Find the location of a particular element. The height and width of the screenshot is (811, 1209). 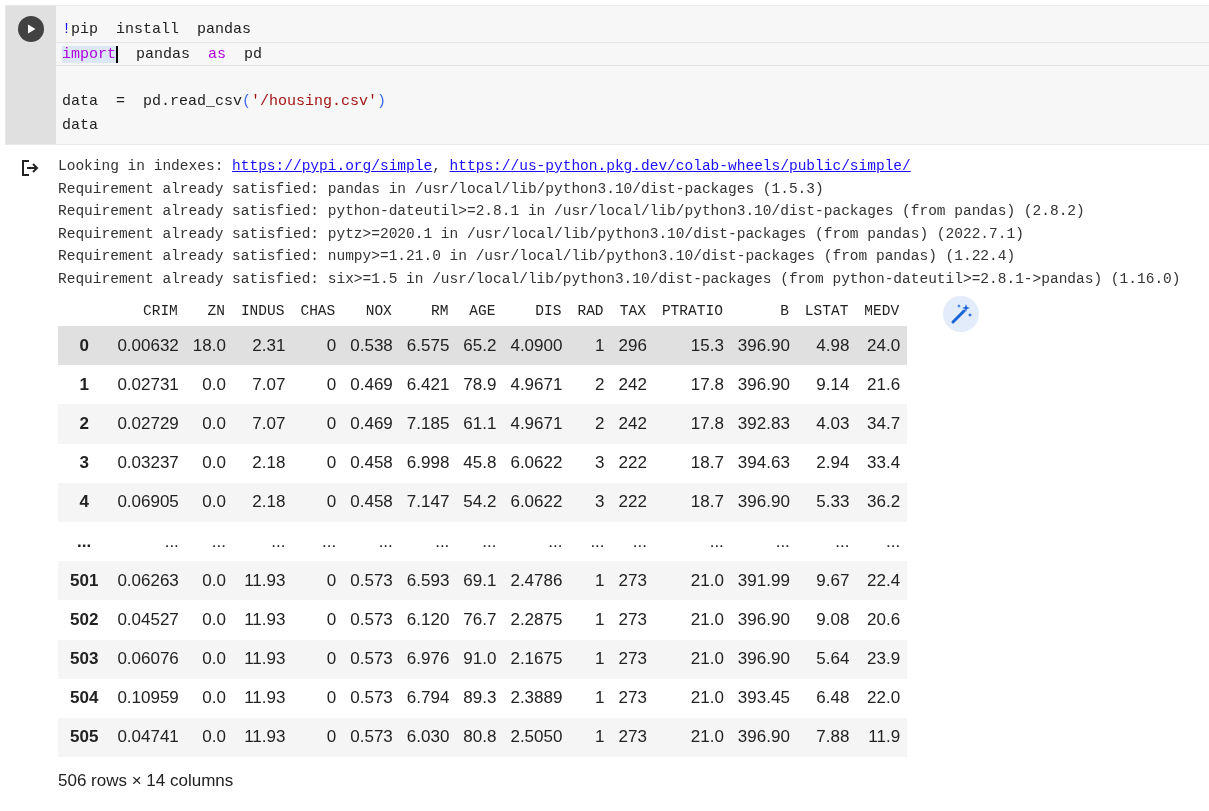

table-cell: 18.0 is located at coordinates (209, 346).